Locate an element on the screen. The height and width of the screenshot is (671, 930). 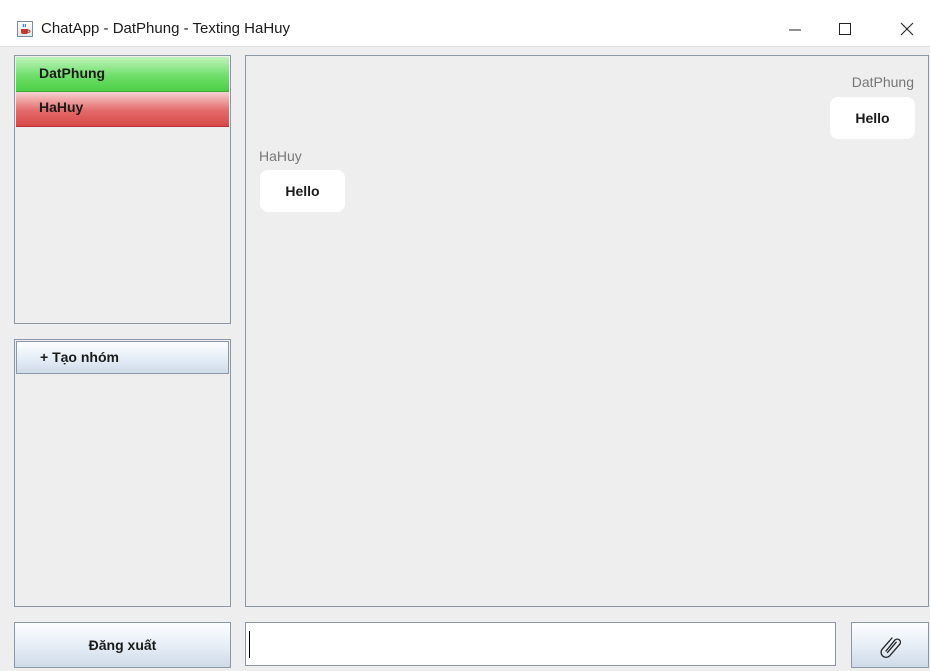
logout-button: Đăng xuất is located at coordinates (122, 645).